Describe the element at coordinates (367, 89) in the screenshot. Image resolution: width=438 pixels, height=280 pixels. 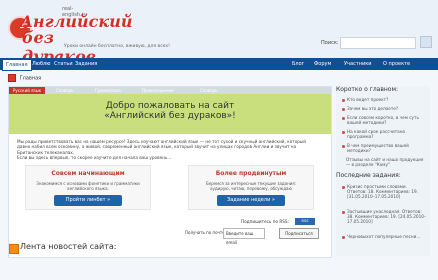
I see `sidebar-section-title-main: Коротко о главном:` at that location.